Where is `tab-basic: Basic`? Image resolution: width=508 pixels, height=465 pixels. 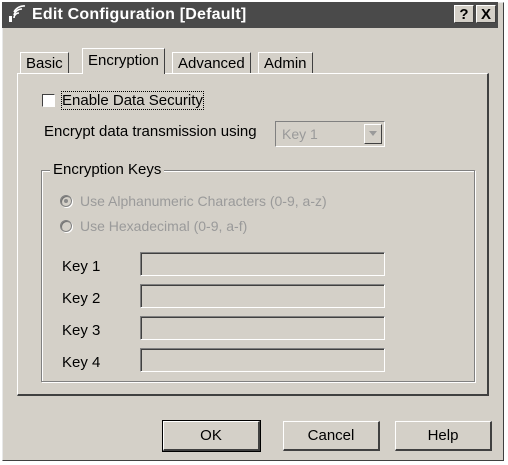 tab-basic: Basic is located at coordinates (44, 63).